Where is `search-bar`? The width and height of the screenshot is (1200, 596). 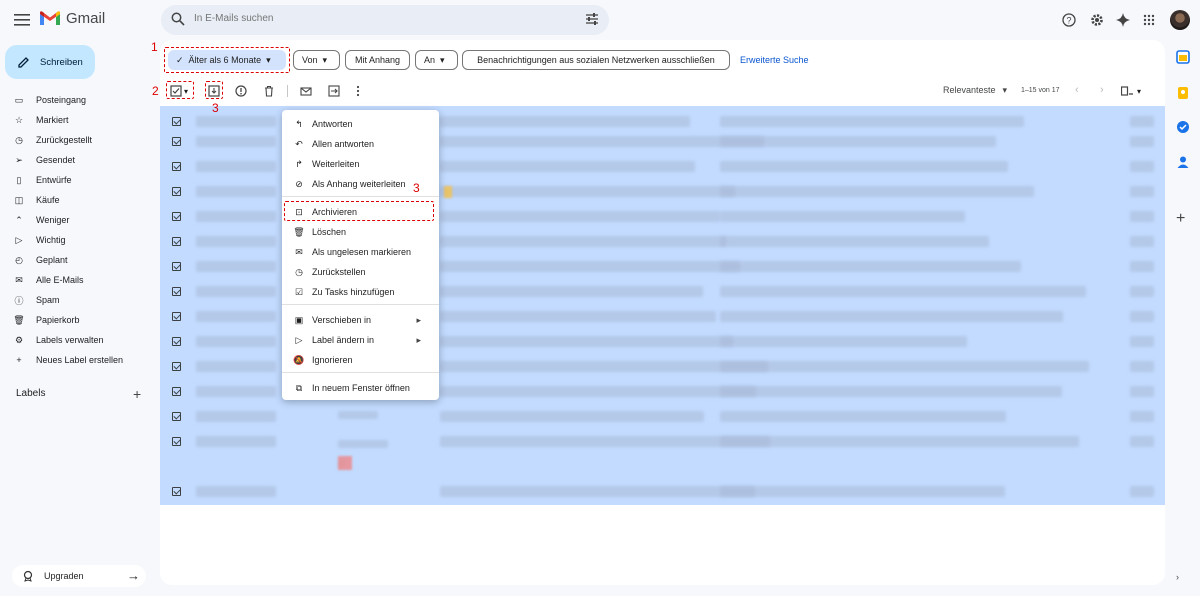 search-bar is located at coordinates (385, 20).